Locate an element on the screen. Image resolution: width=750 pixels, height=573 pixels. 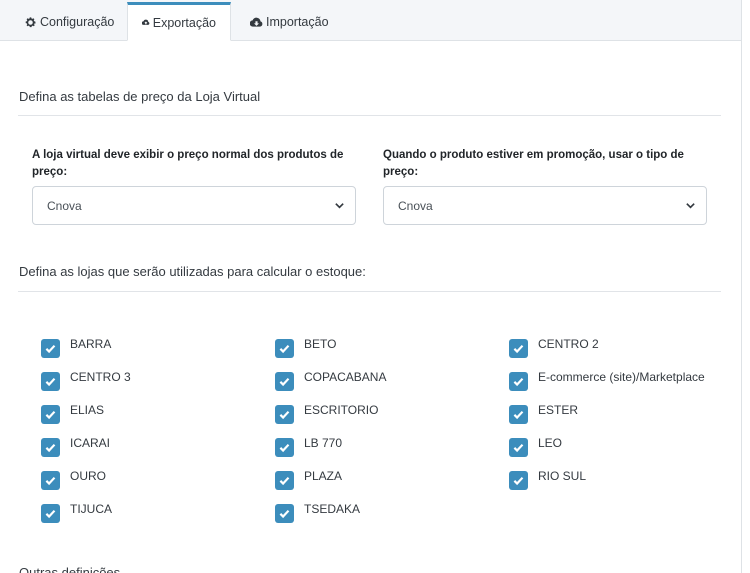
store-checkbox: BETO is located at coordinates (305, 348).